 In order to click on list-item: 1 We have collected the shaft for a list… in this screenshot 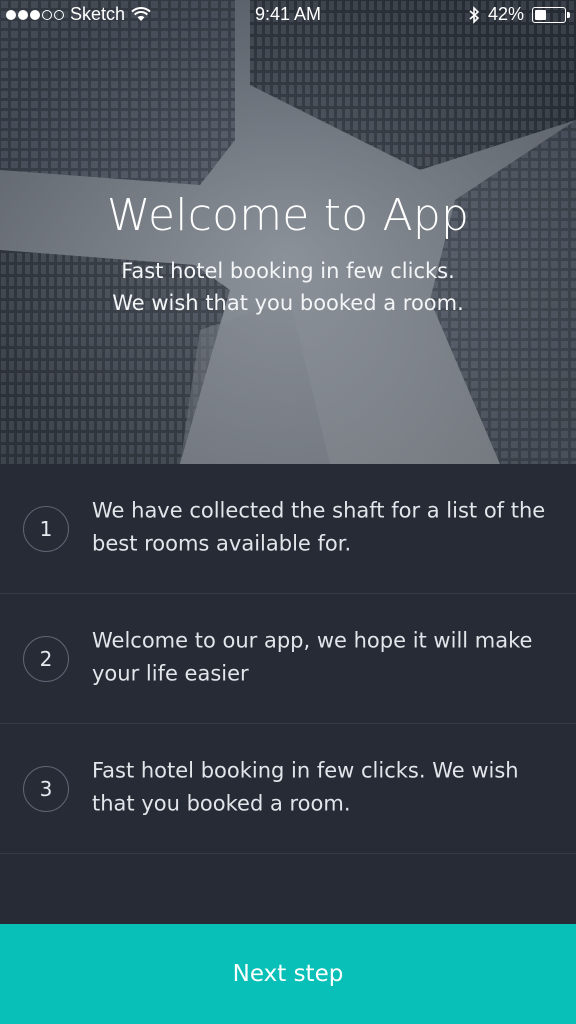, I will do `click(288, 529)`.